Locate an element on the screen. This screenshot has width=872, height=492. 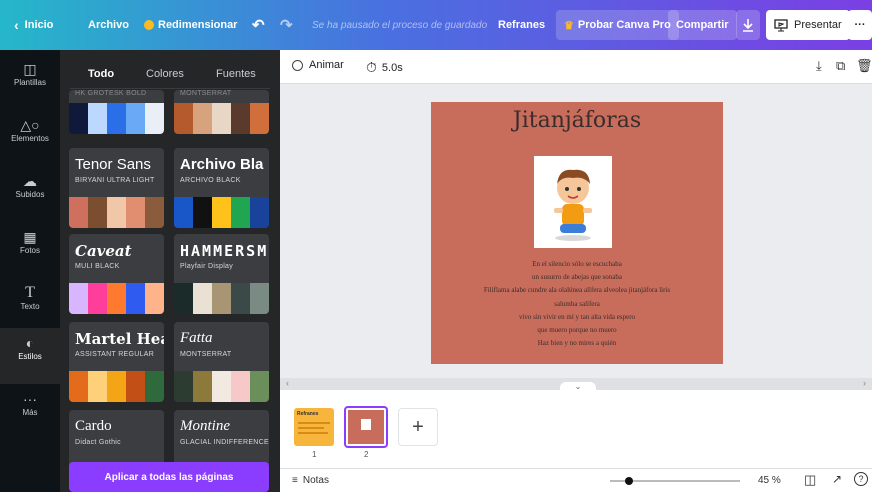
tab-fonts: Fuentes is located at coordinates (236, 74).